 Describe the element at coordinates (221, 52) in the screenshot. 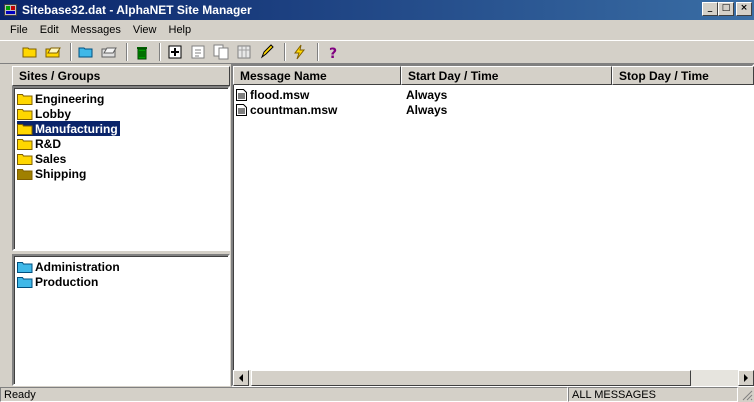

I see `copy-icon` at that location.